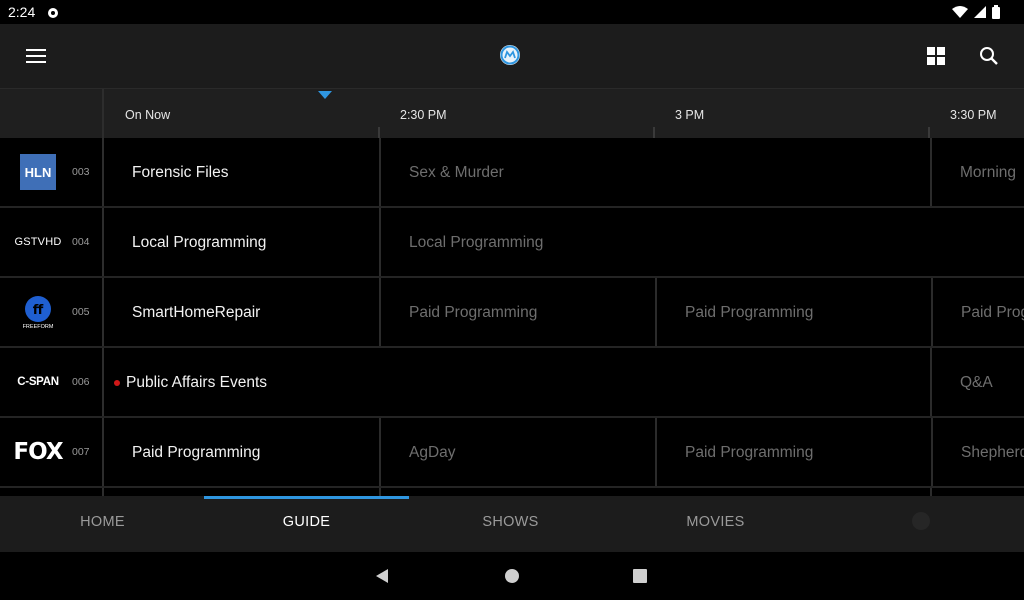 Image resolution: width=1024 pixels, height=600 pixels. What do you see at coordinates (81, 452) in the screenshot?
I see `channel-number: 007` at bounding box center [81, 452].